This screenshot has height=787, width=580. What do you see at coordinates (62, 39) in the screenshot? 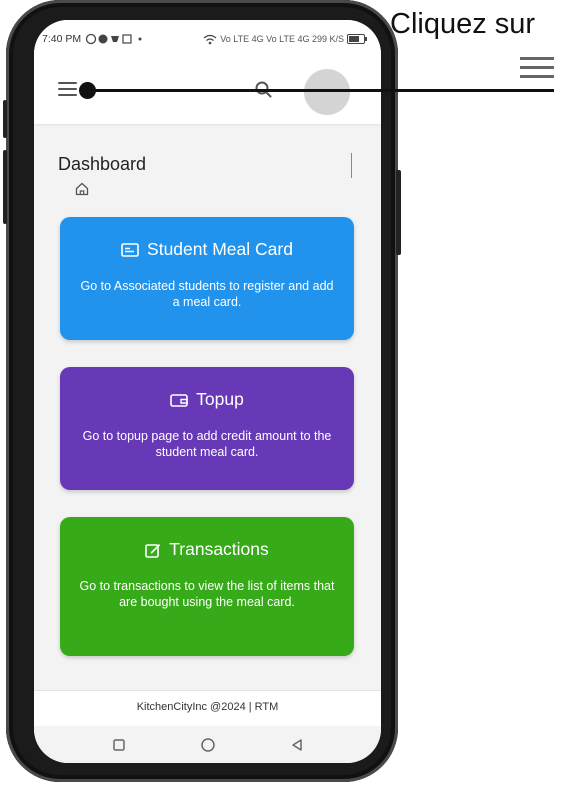
I see `status-time: 7:40 PM` at bounding box center [62, 39].